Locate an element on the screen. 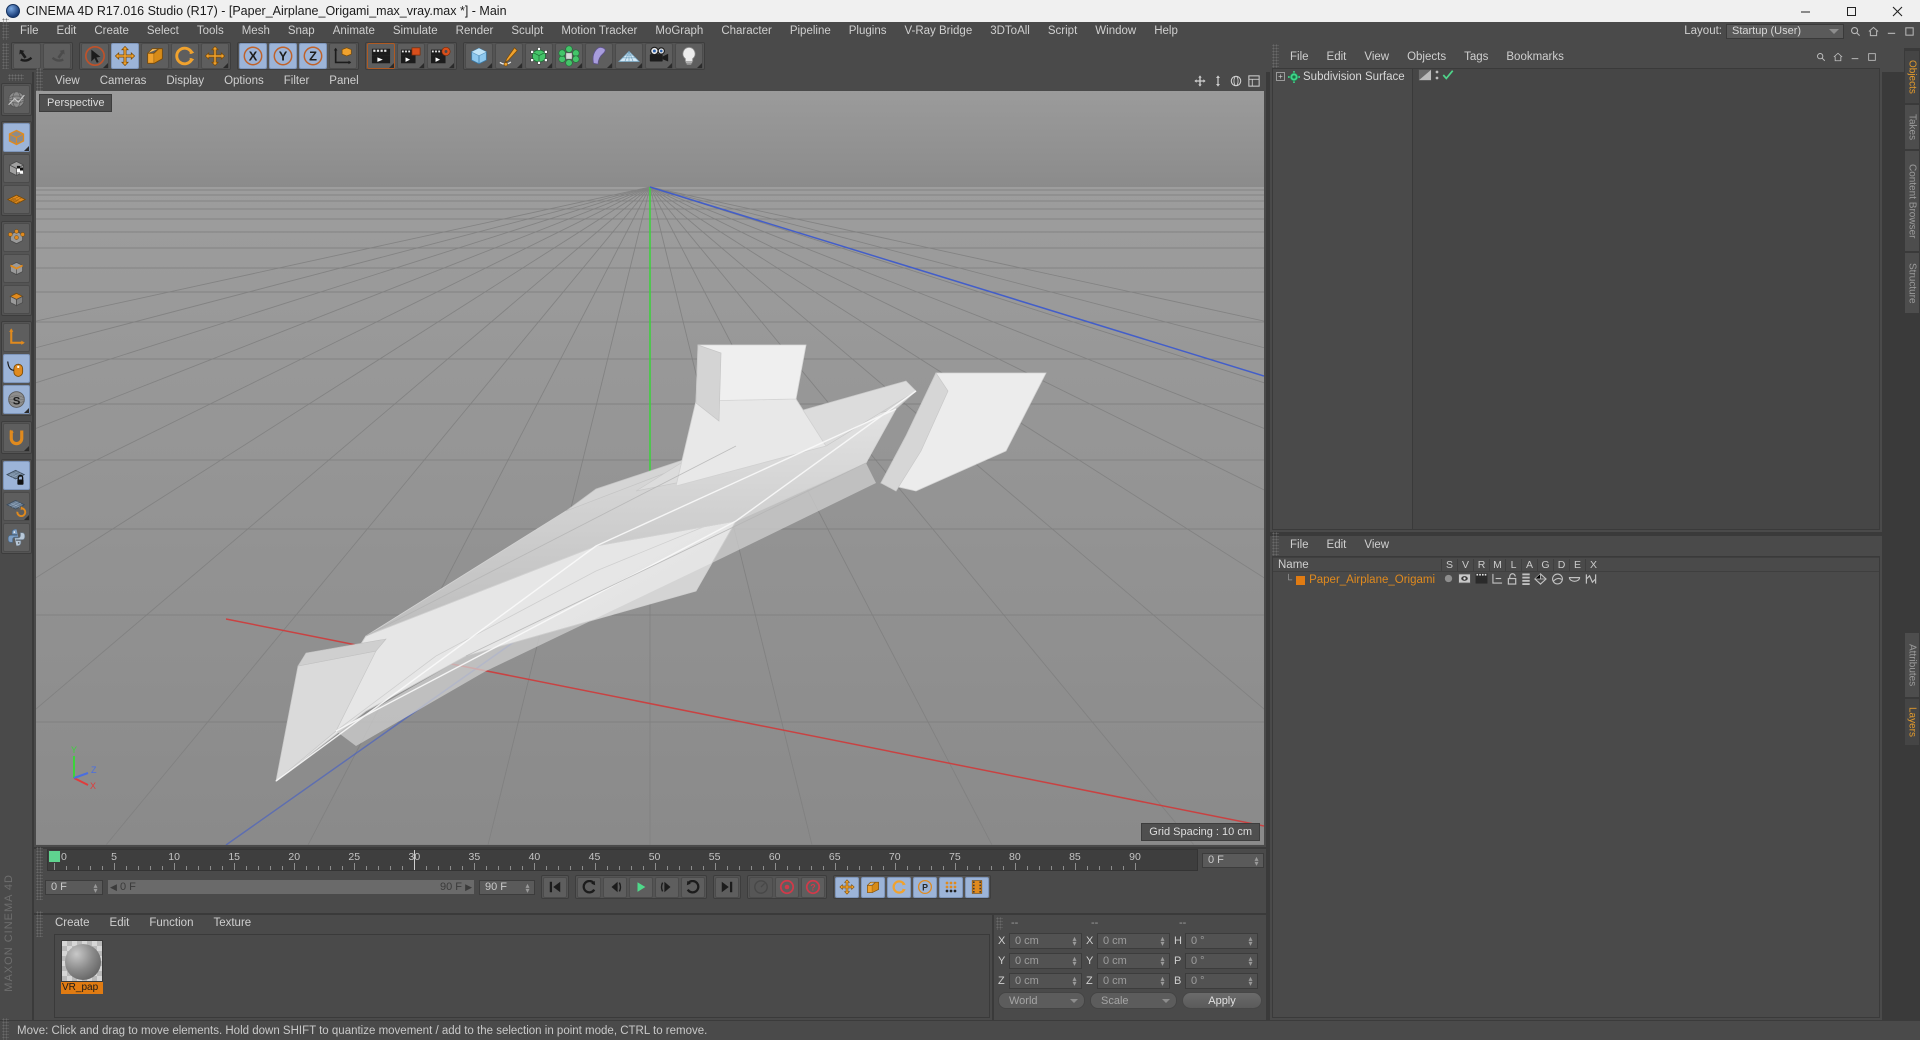  move-tool is located at coordinates (125, 56).